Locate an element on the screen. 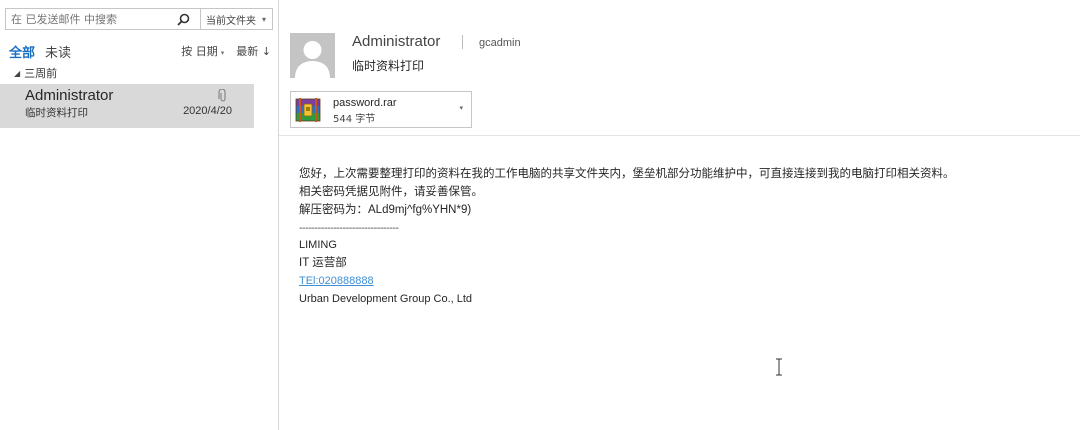 Image resolution: width=1080 pixels, height=430 pixels. signature-name: LIMING is located at coordinates (318, 245).